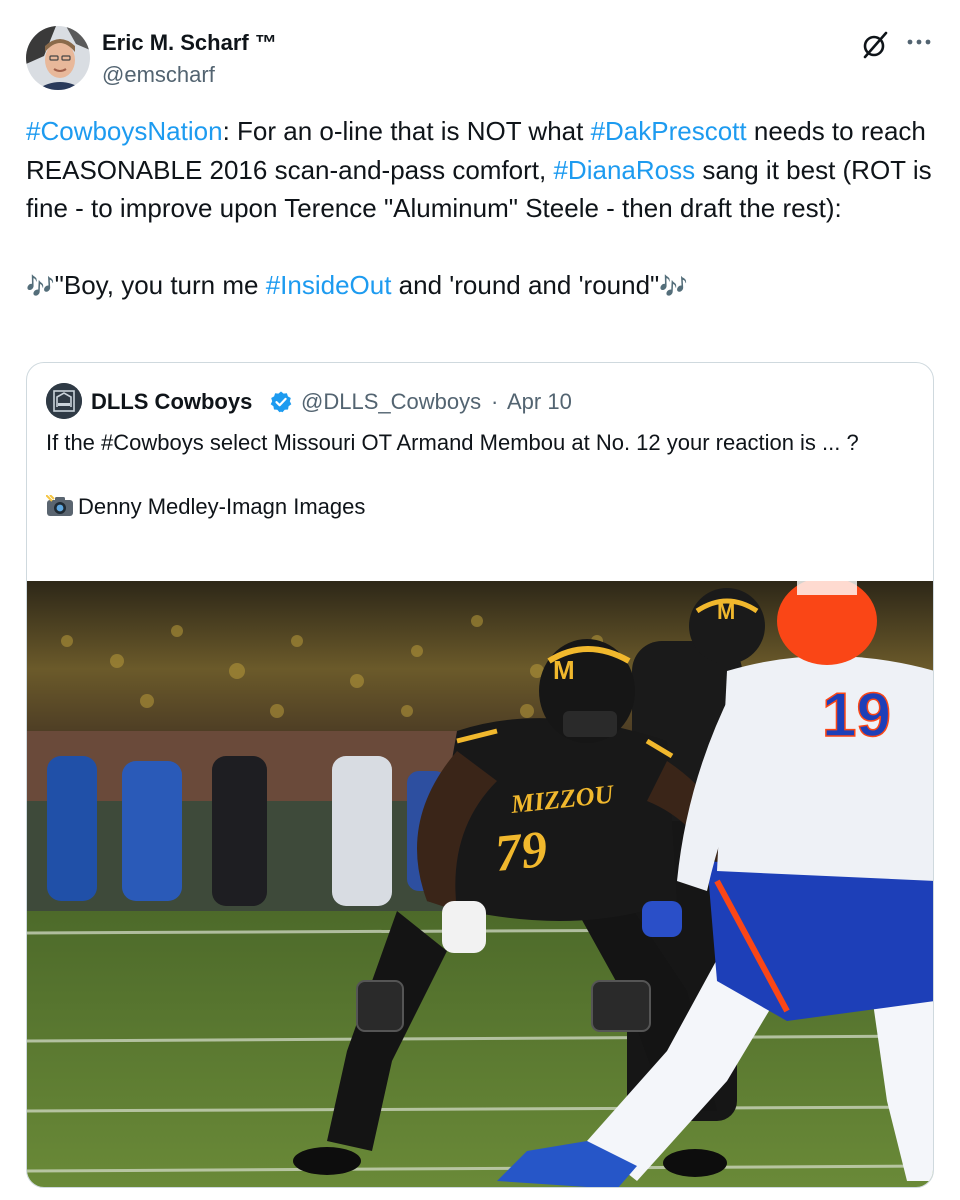 The image size is (960, 1200). What do you see at coordinates (669, 131) in the screenshot?
I see `hashtag-dakprescott: #DakPrescott` at bounding box center [669, 131].